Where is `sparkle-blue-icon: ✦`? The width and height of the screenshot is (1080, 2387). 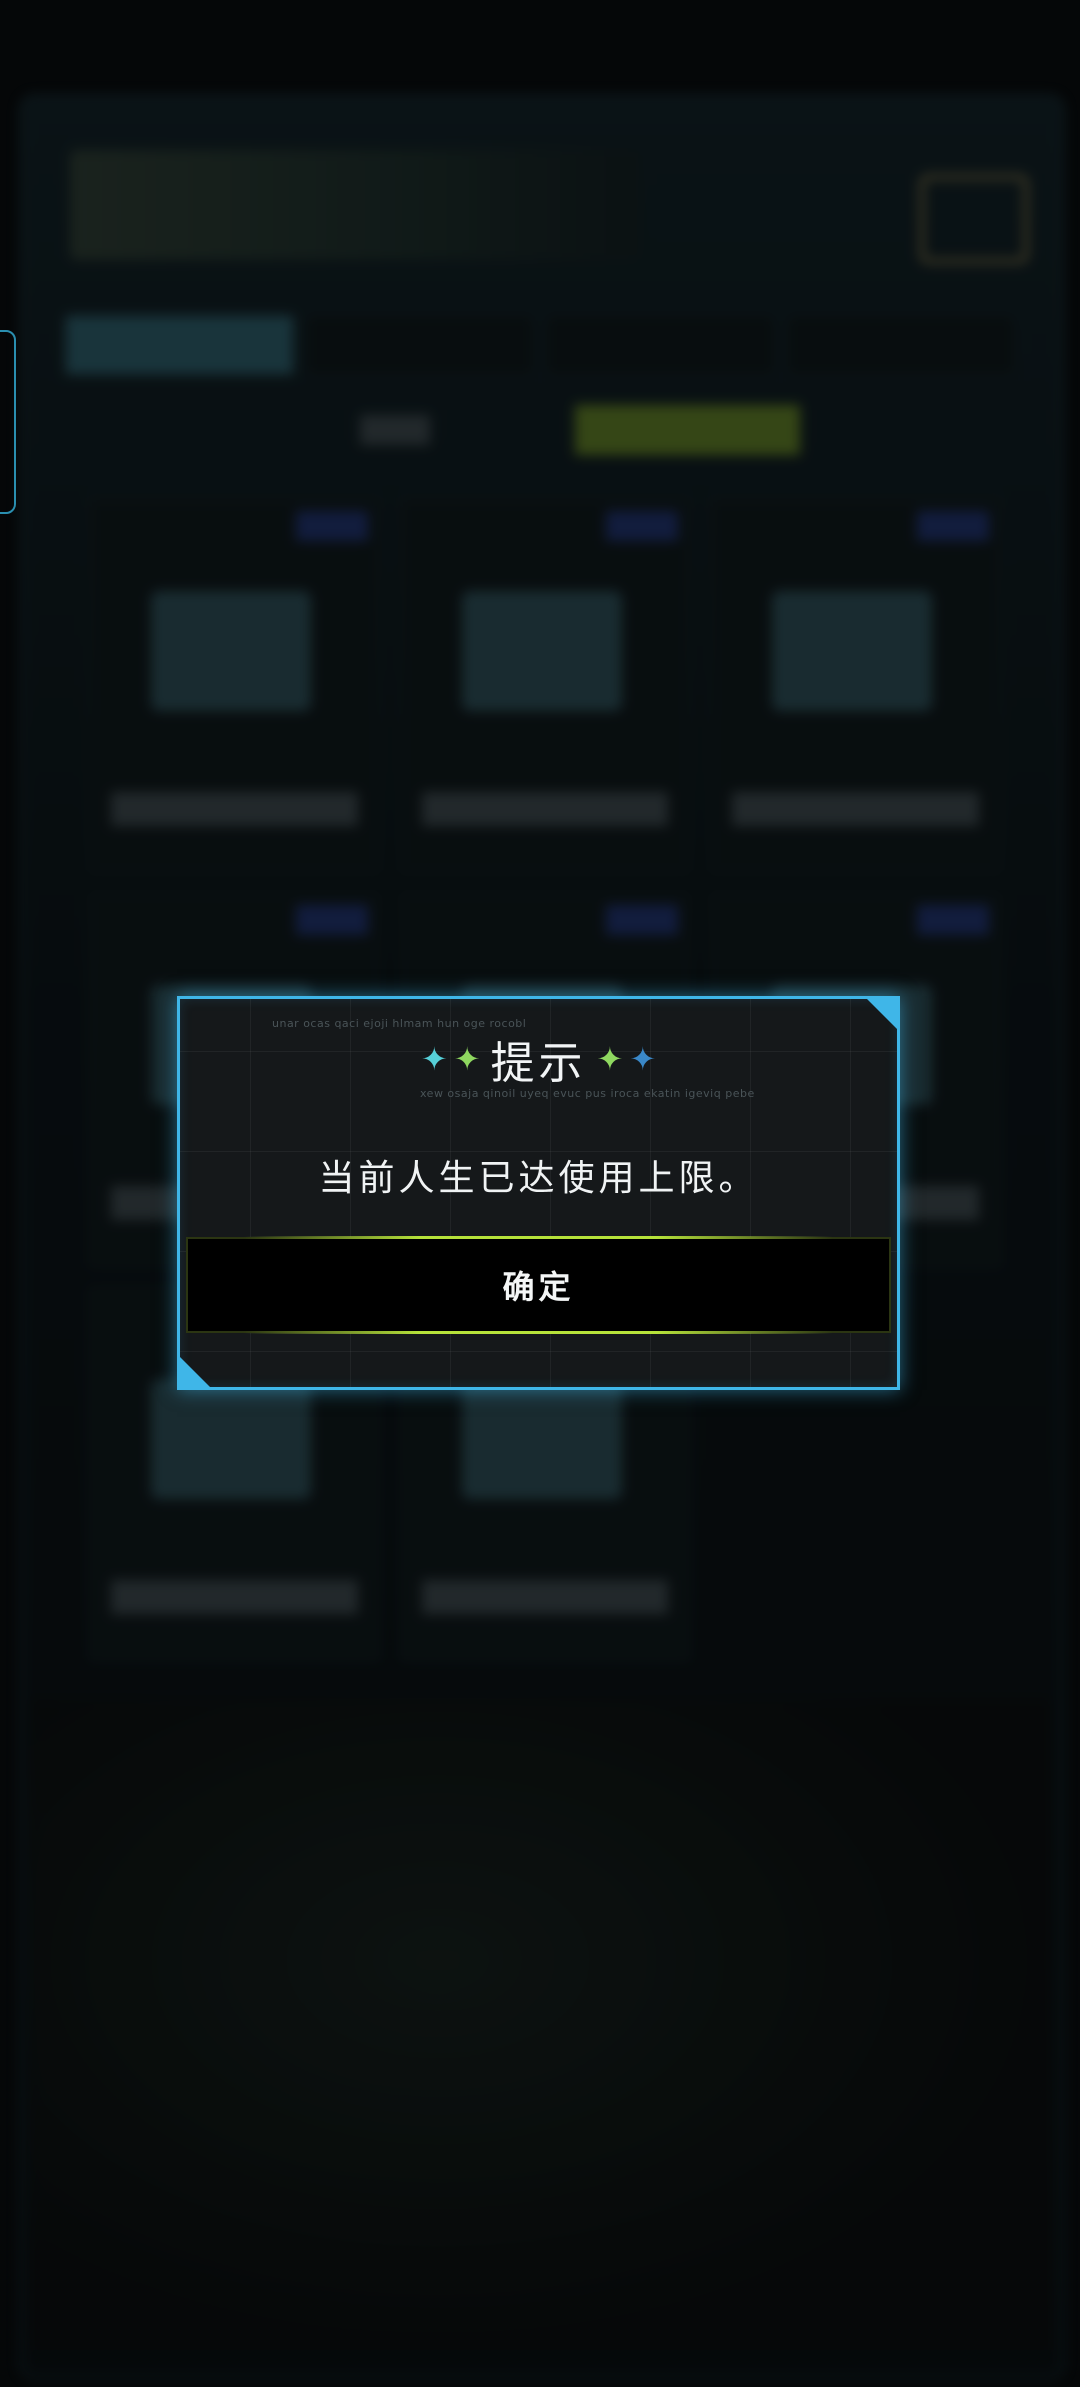
sparkle-blue-icon: ✦ is located at coordinates (643, 1059).